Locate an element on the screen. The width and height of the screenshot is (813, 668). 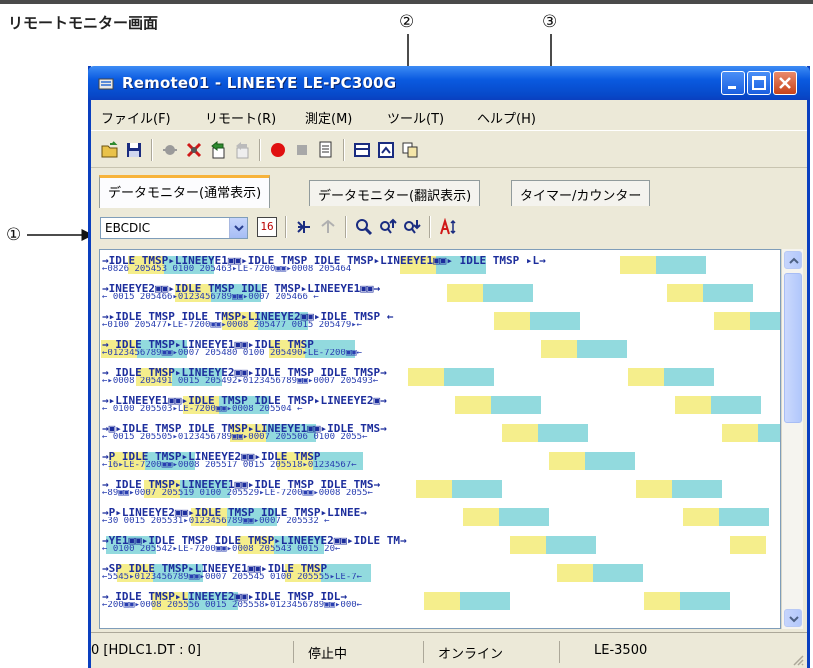
code-select: EBCDIC is located at coordinates (174, 228).